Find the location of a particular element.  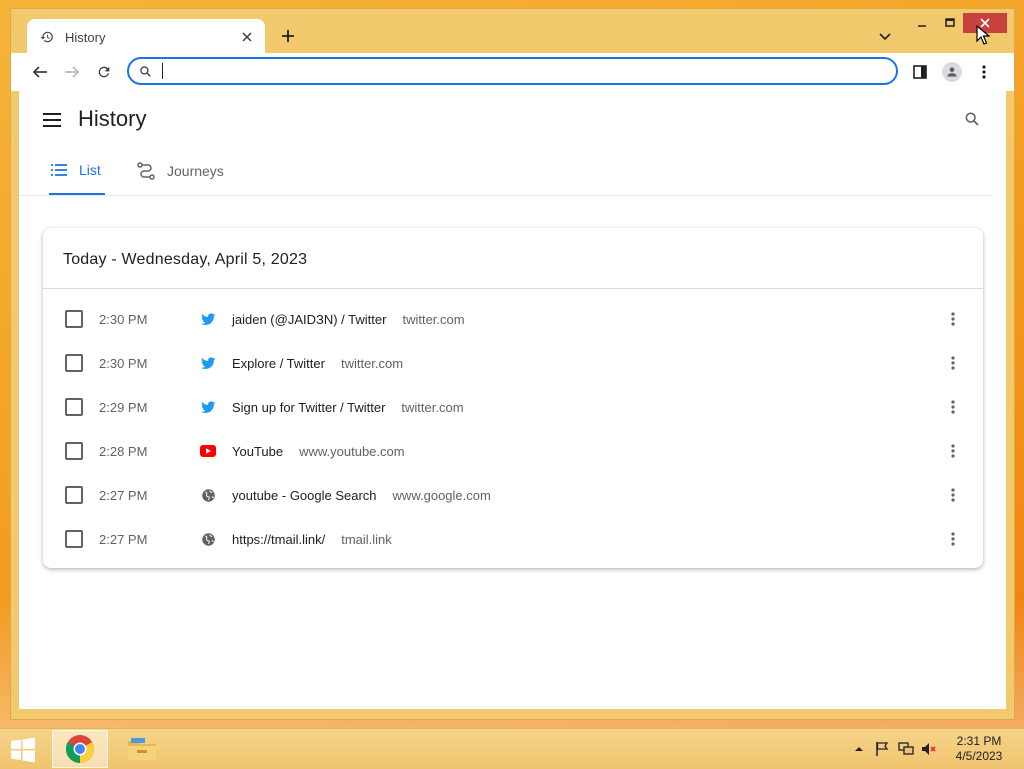

tab-history: History is located at coordinates (146, 37).